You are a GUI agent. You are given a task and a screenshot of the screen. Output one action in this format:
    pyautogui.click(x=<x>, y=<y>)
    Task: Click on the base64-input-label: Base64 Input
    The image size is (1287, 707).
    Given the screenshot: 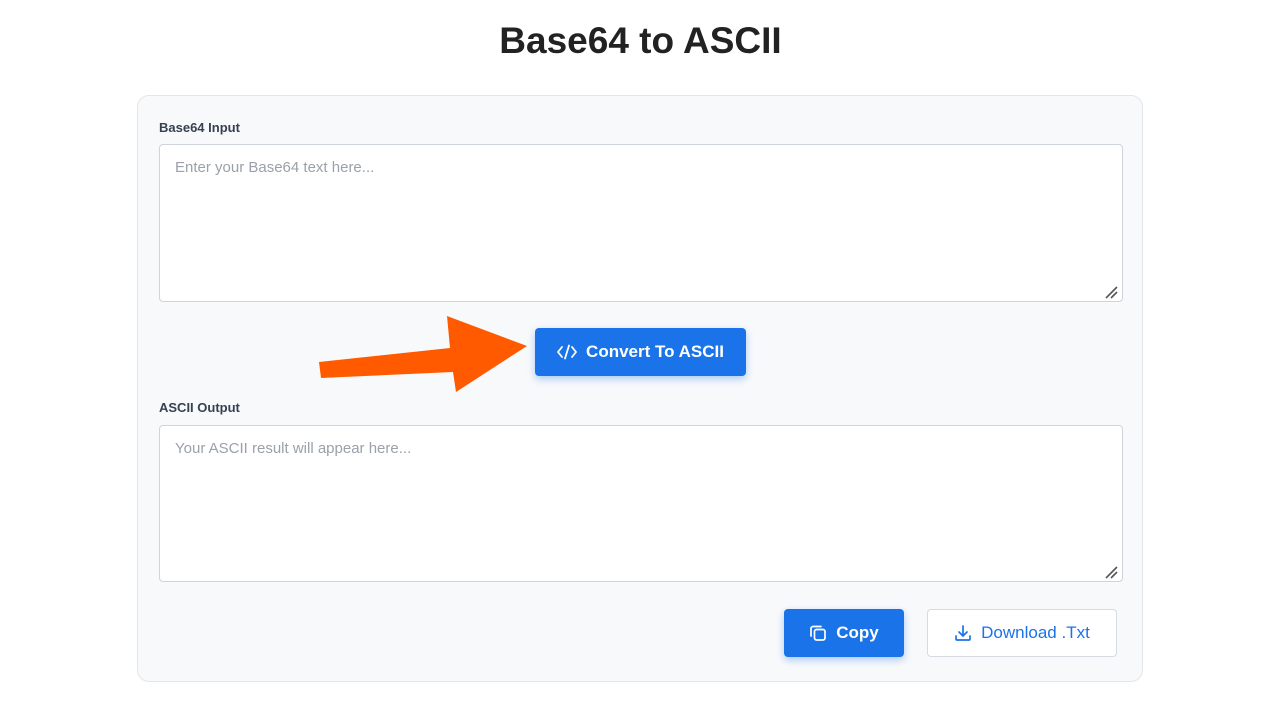 What is the action you would take?
    pyautogui.click(x=199, y=127)
    